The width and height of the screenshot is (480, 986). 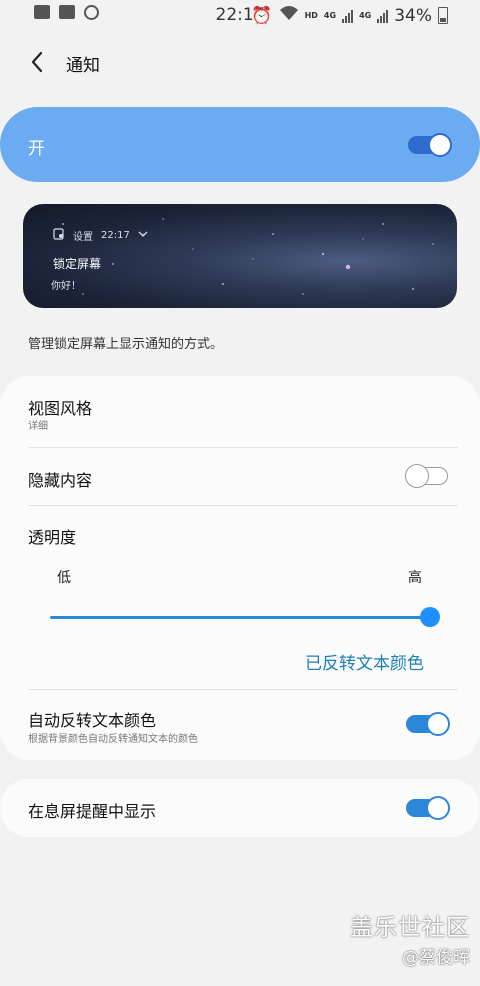 I want to click on aod-card: 在息屏提醒中显示, so click(x=240, y=808).